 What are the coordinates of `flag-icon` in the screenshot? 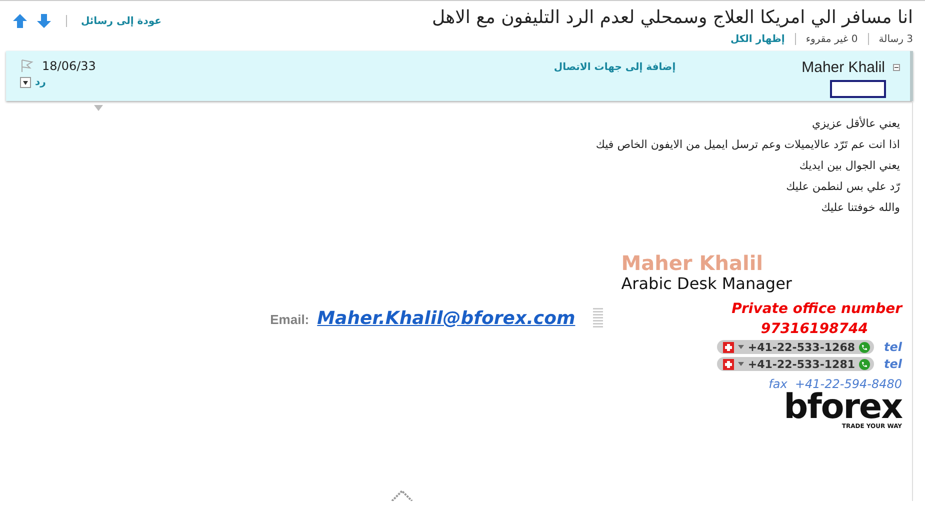 It's located at (27, 66).